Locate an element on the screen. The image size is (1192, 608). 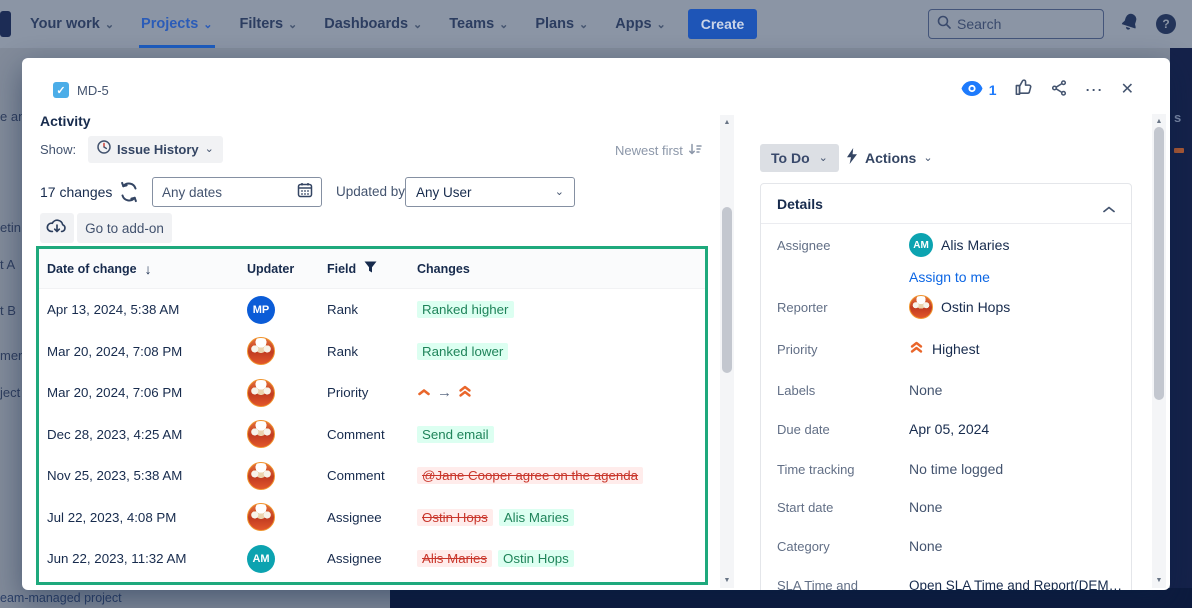
filter-funnel-icon is located at coordinates (370, 268).